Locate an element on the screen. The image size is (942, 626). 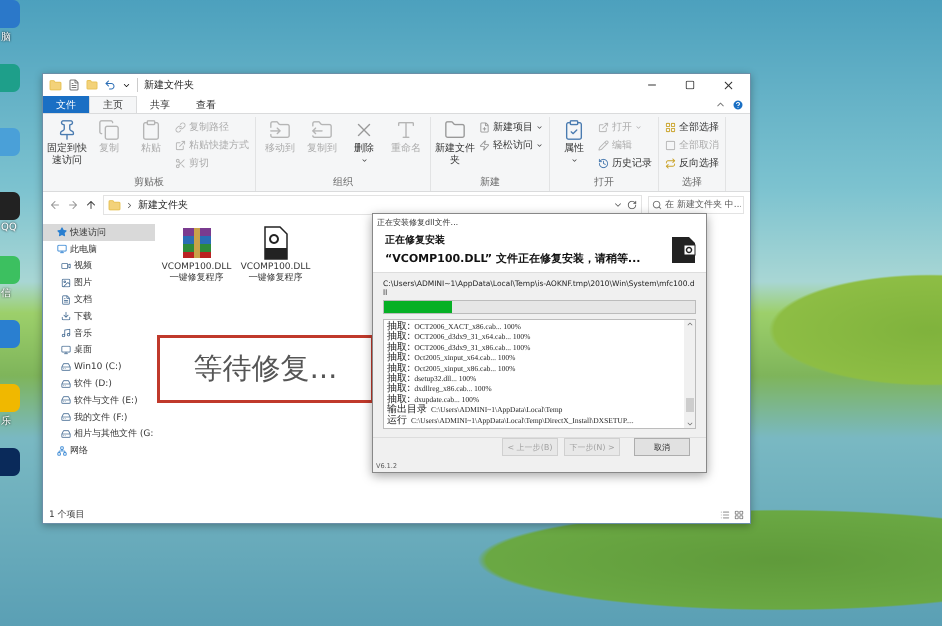
copy-icon is located at coordinates (109, 130).